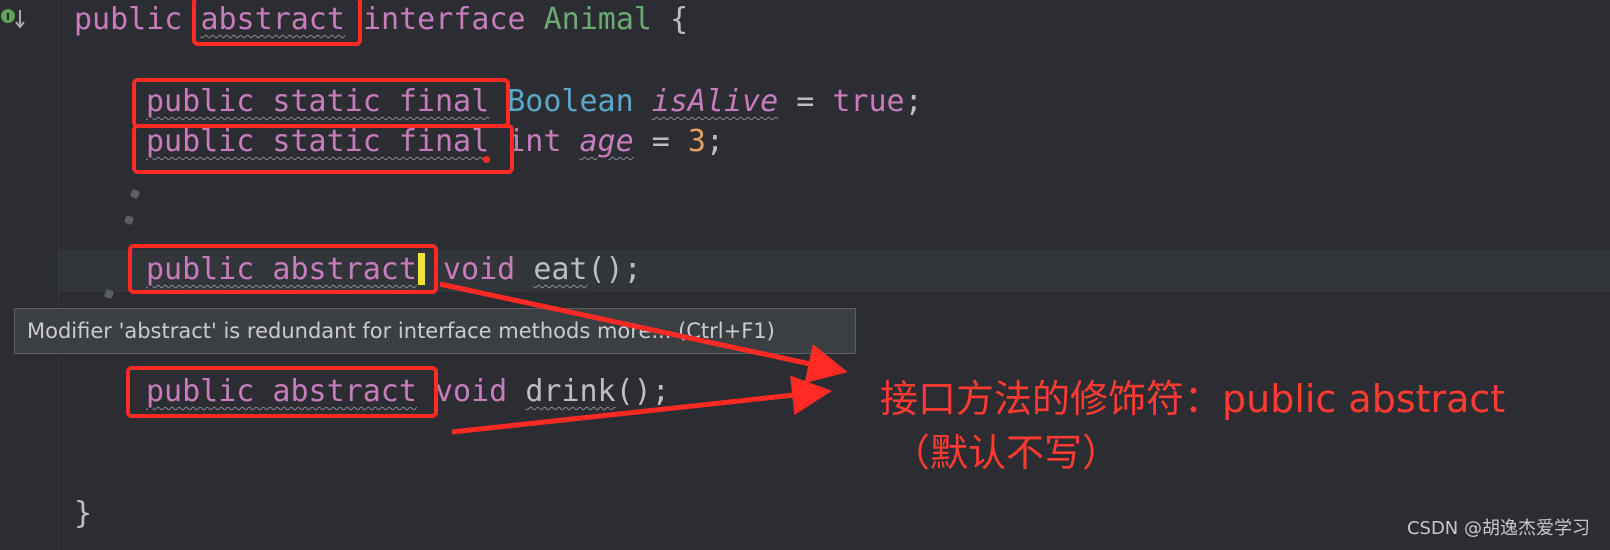 Image resolution: width=1610 pixels, height=550 pixels. I want to click on watermark: CSDN @胡逸杰爱学习, so click(1498, 528).